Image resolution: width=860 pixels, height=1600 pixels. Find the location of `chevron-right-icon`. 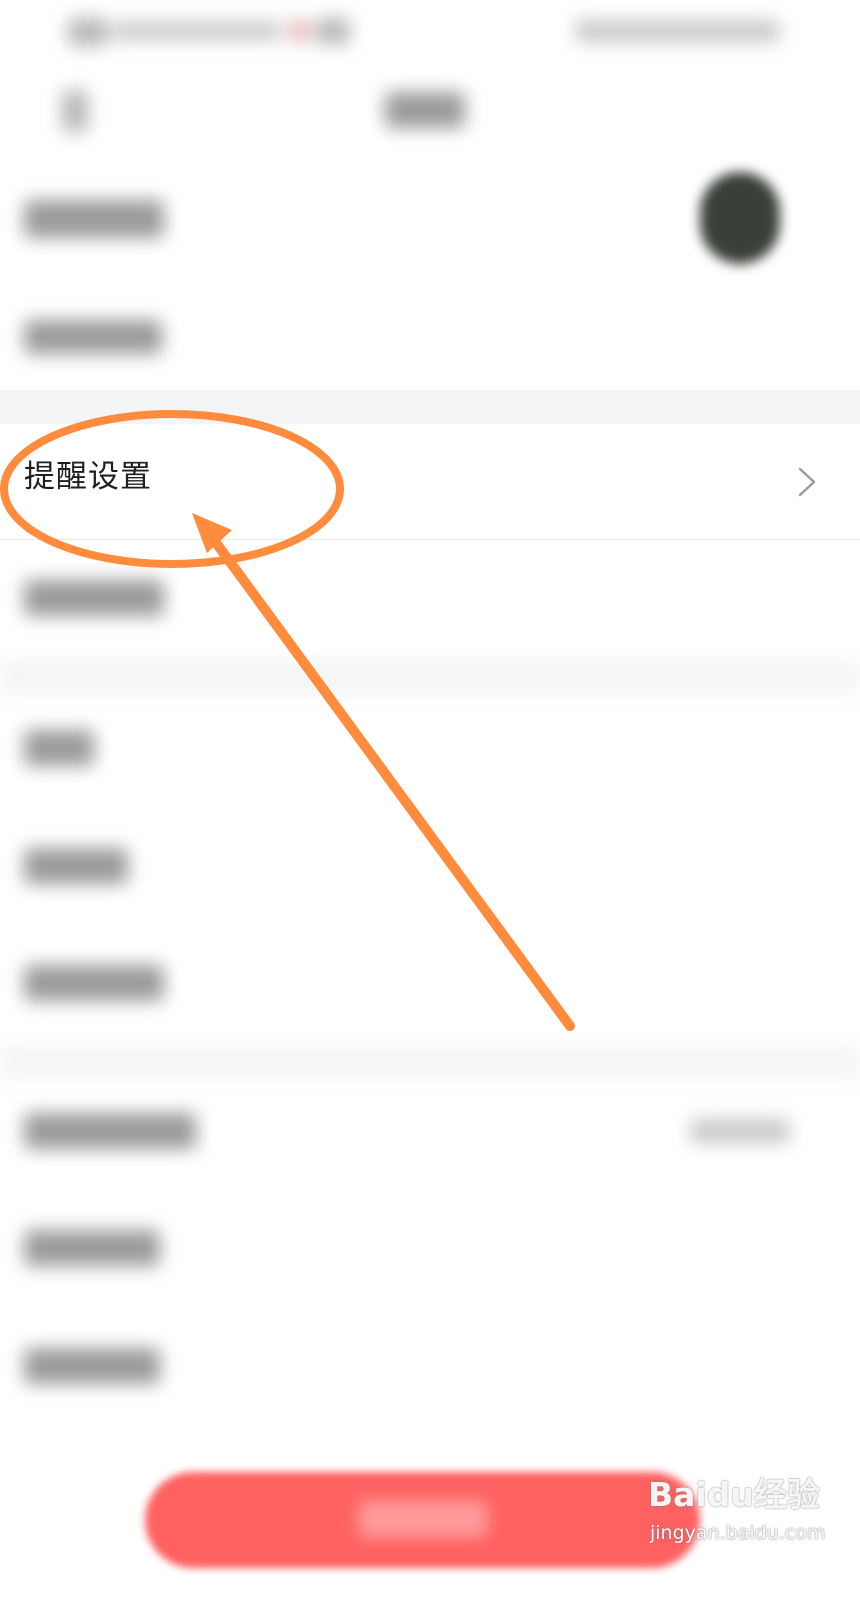

chevron-right-icon is located at coordinates (807, 482).